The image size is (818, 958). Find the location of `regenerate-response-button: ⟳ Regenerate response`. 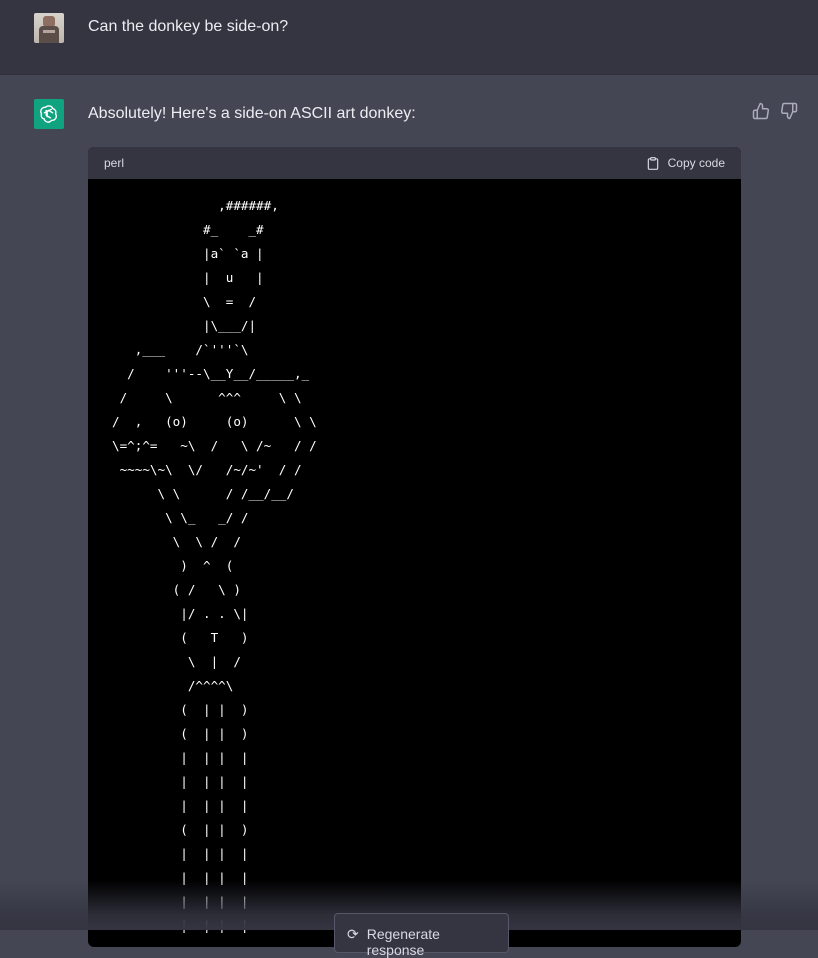

regenerate-response-button: ⟳ Regenerate response is located at coordinates (421, 935).